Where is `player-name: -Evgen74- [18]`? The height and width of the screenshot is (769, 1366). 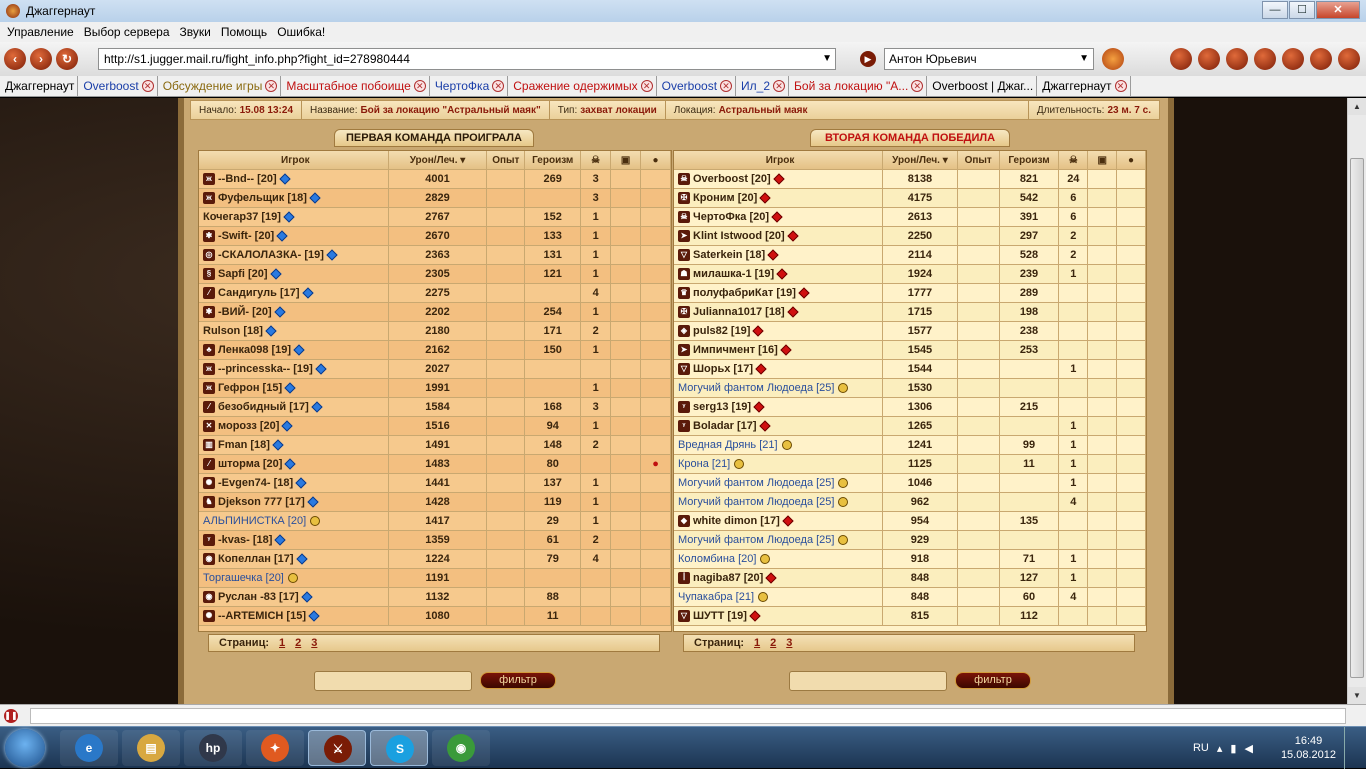
player-name: -Evgen74- [18] is located at coordinates (255, 483).